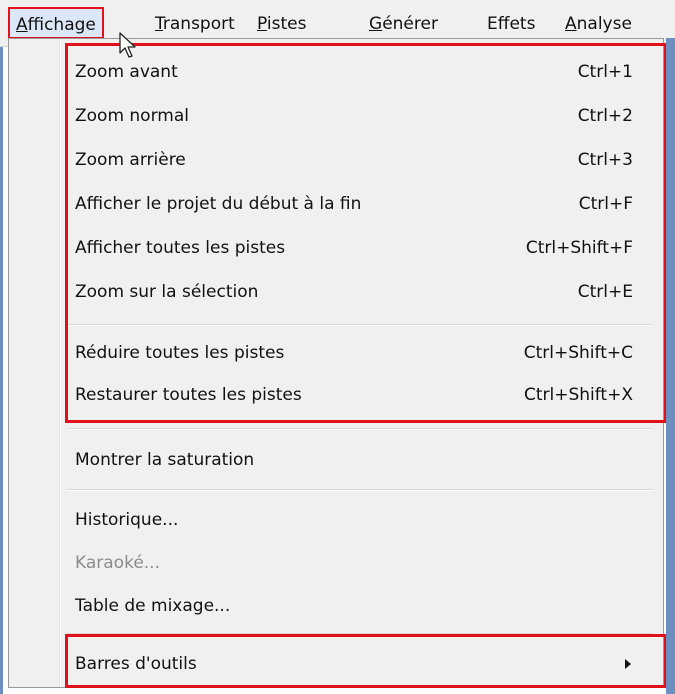 The height and width of the screenshot is (694, 675). What do you see at coordinates (571, 24) in the screenshot?
I see `analyse-mnemonic: A` at bounding box center [571, 24].